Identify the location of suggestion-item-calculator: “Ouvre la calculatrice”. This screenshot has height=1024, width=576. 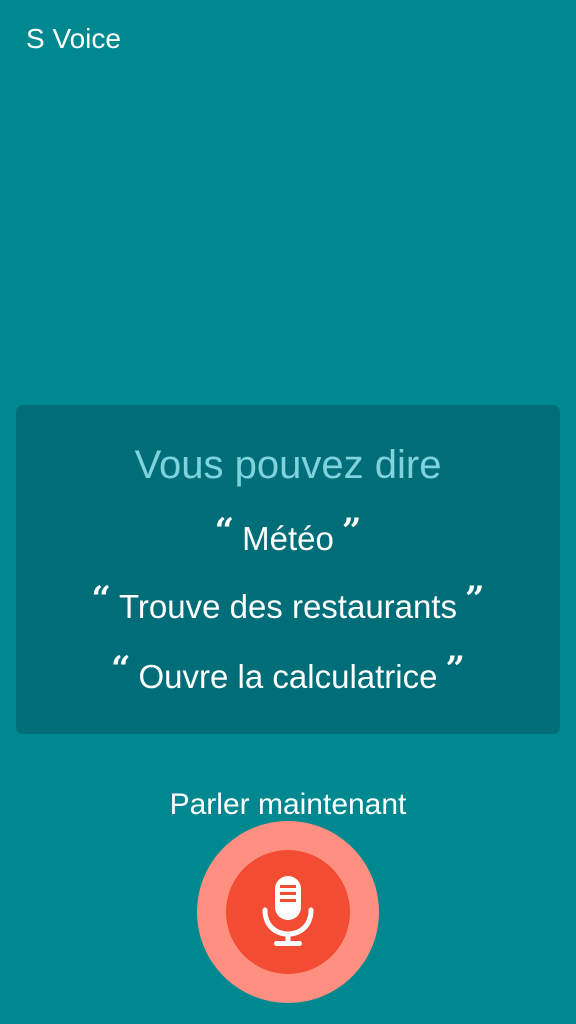
(288, 673).